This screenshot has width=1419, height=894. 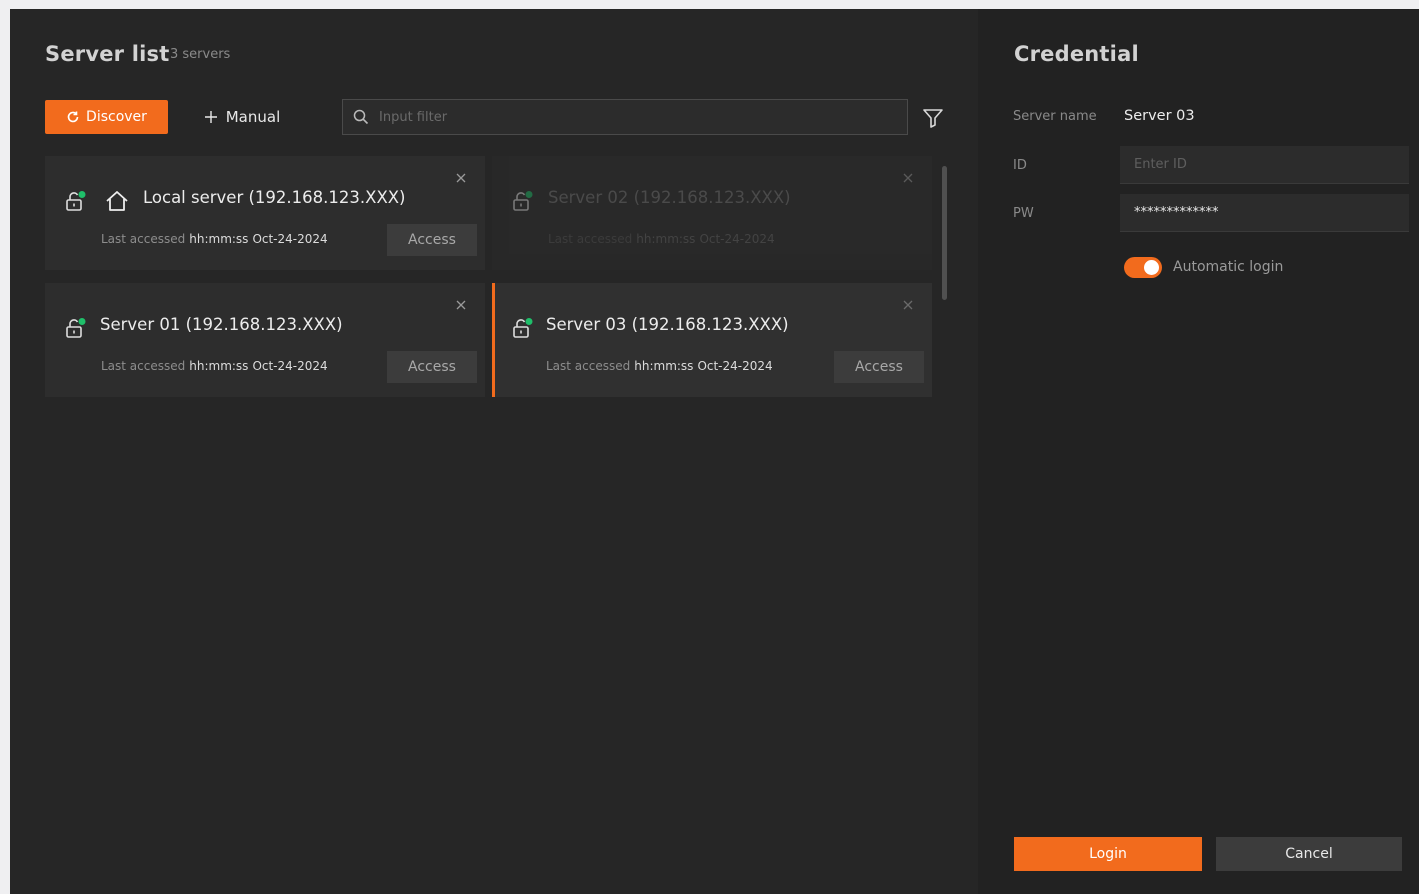 I want to click on scrollbar, so click(x=944, y=233).